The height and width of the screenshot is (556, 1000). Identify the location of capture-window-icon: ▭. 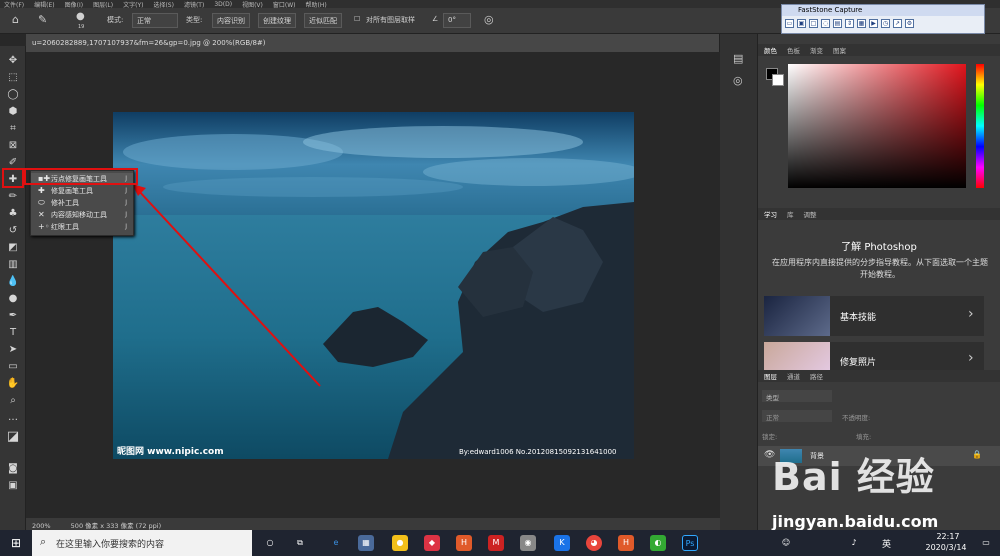
(789, 23).